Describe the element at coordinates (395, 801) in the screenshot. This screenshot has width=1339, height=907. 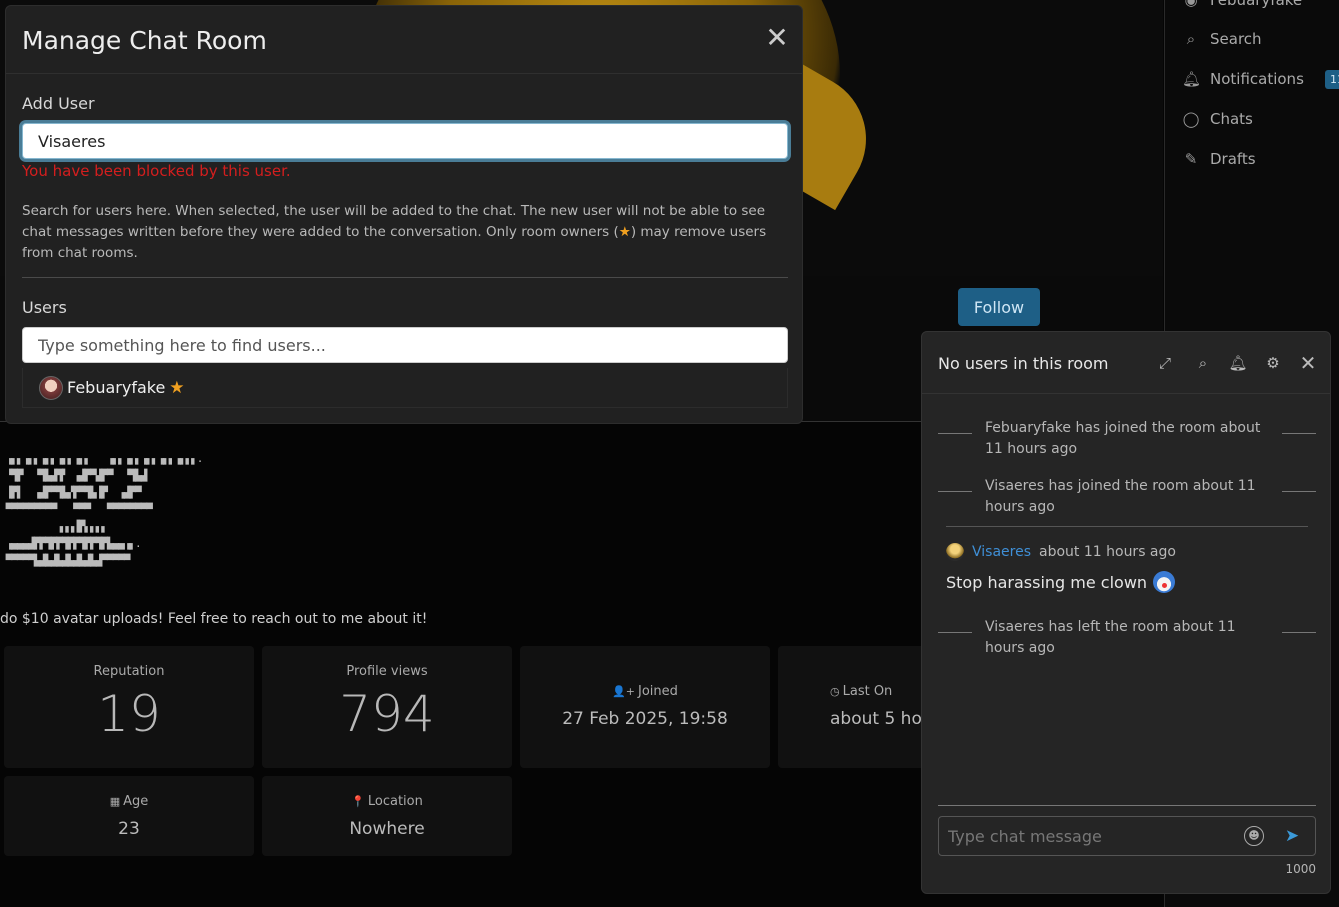
I see `stat-label: Location` at that location.